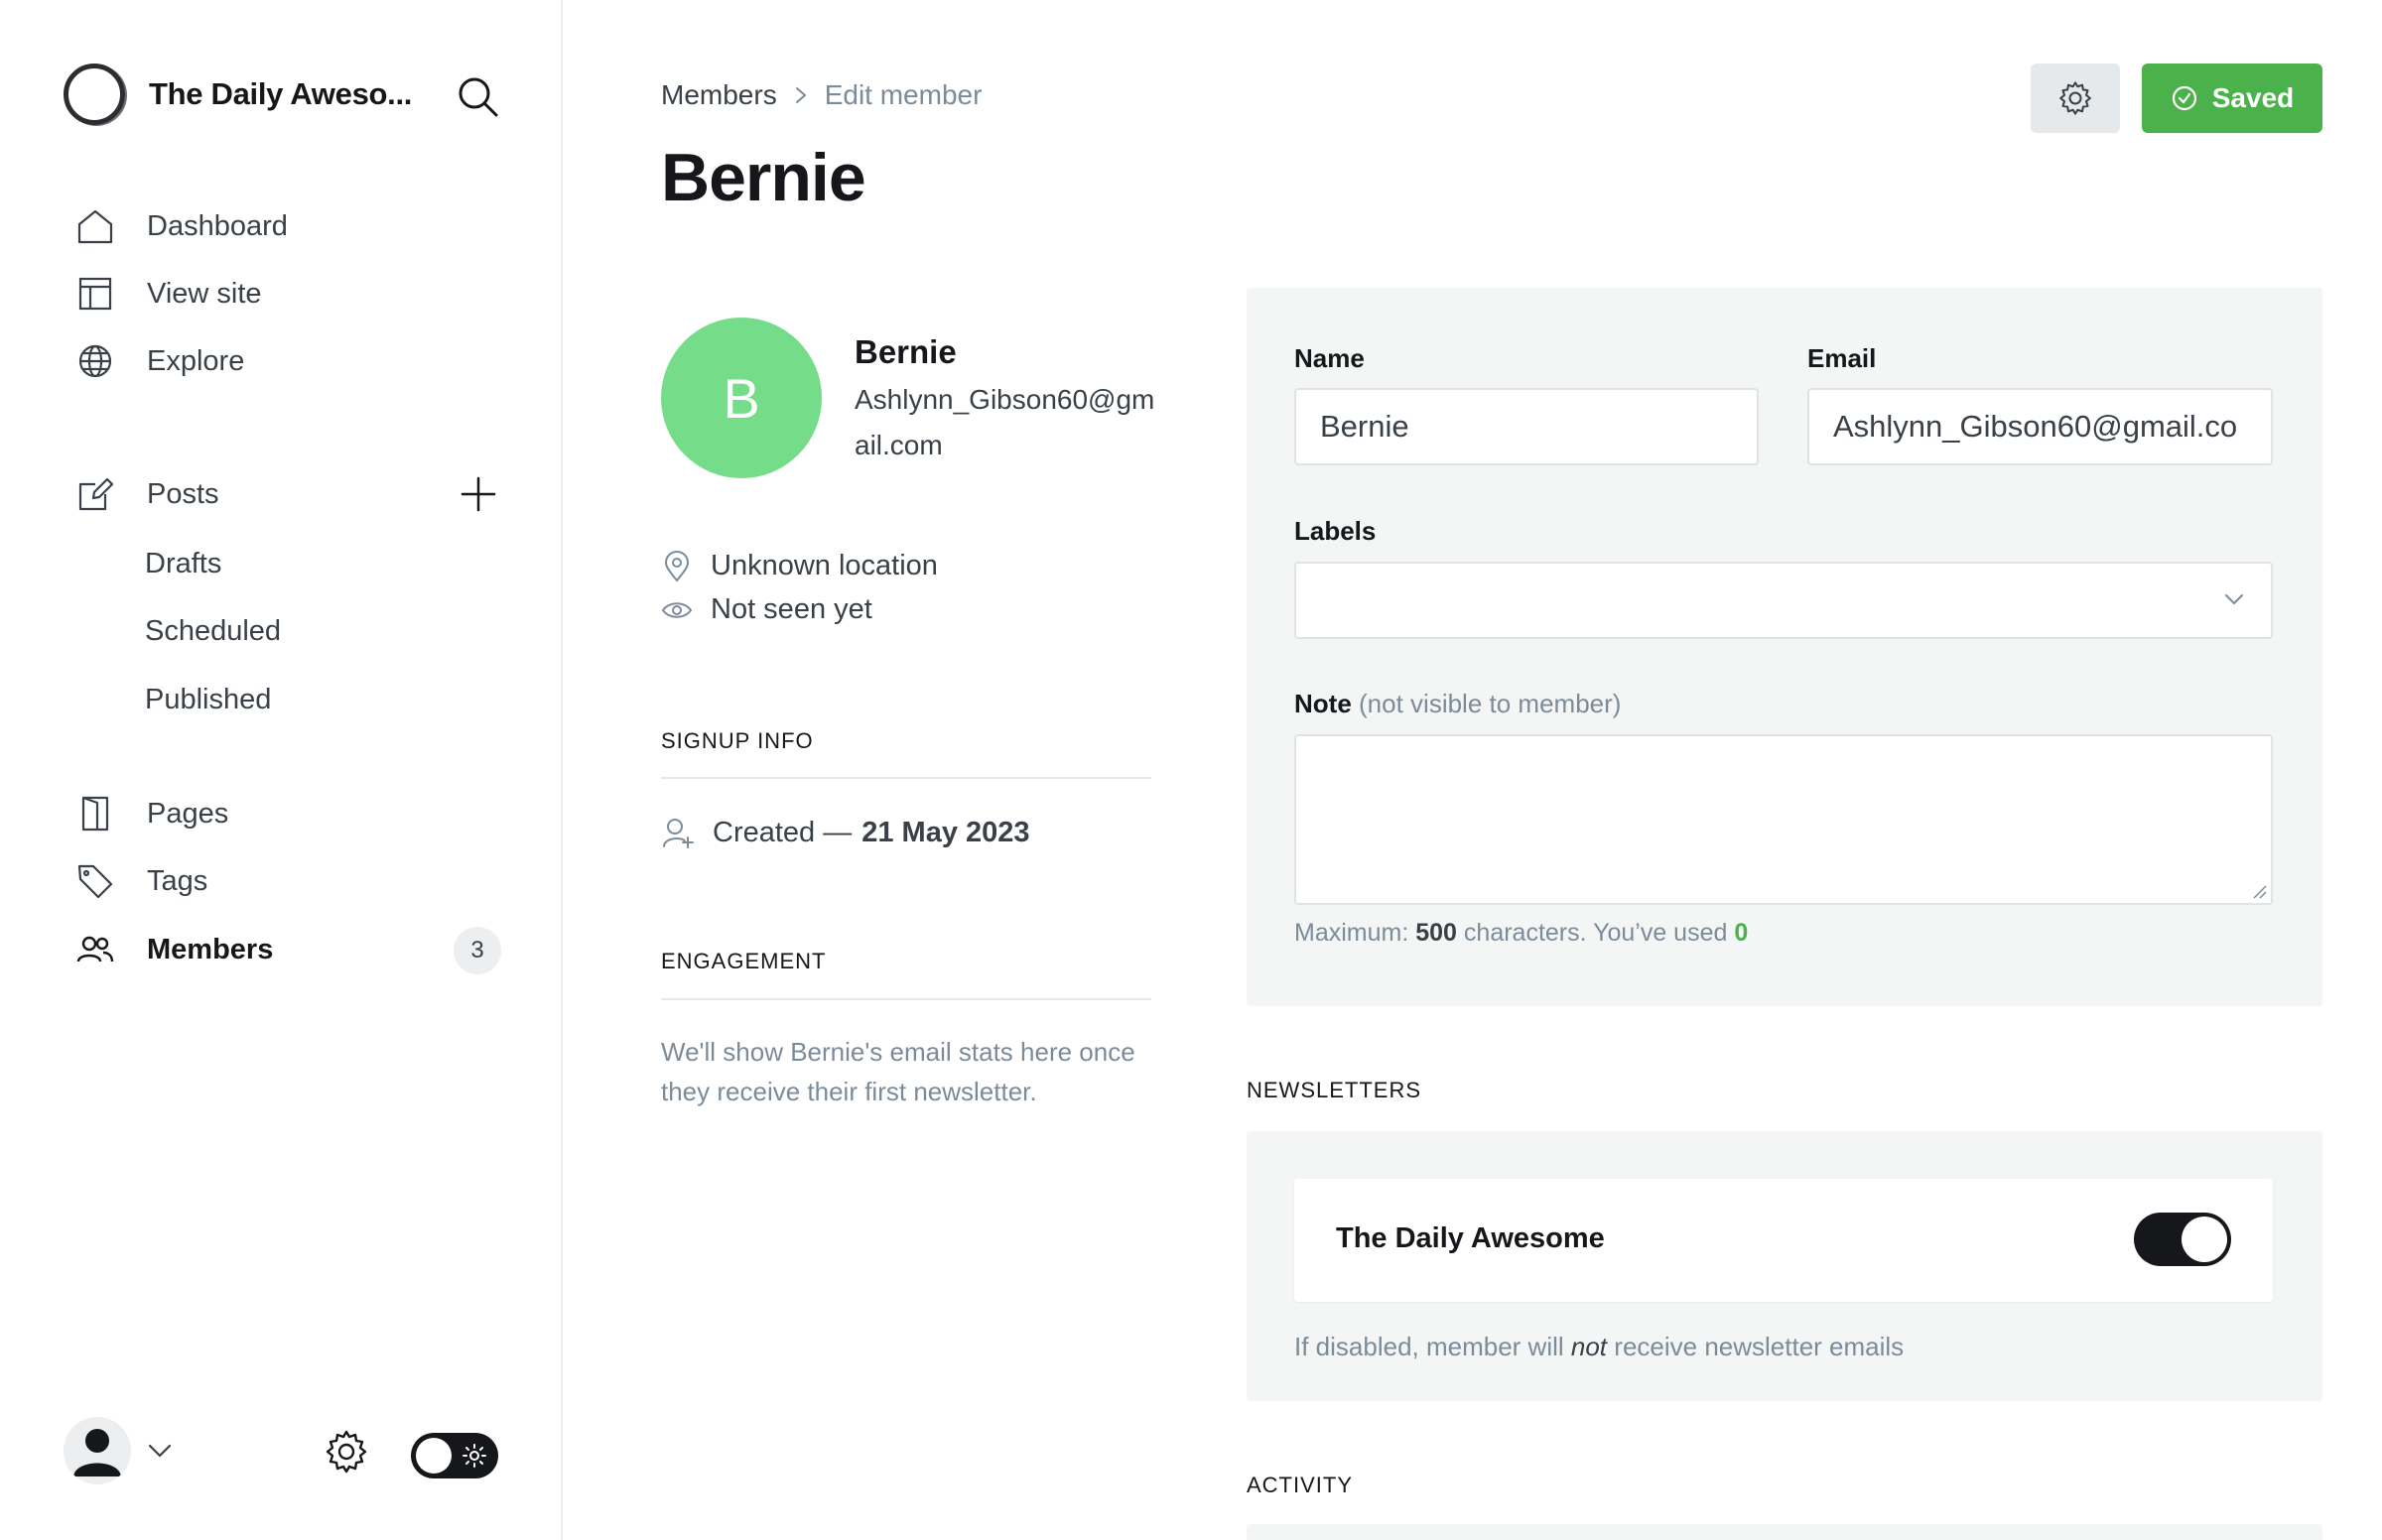 The height and width of the screenshot is (1540, 2382). I want to click on site-logo-icon, so click(94, 94).